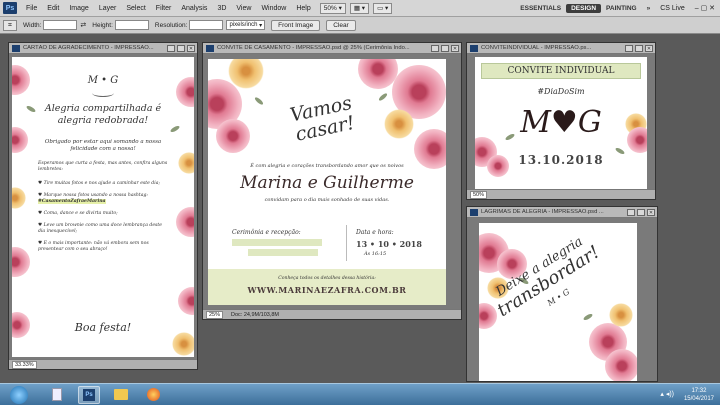 Image resolution: width=720 pixels, height=405 pixels. Describe the element at coordinates (103, 80) in the screenshot. I see `monogram: M • G` at that location.